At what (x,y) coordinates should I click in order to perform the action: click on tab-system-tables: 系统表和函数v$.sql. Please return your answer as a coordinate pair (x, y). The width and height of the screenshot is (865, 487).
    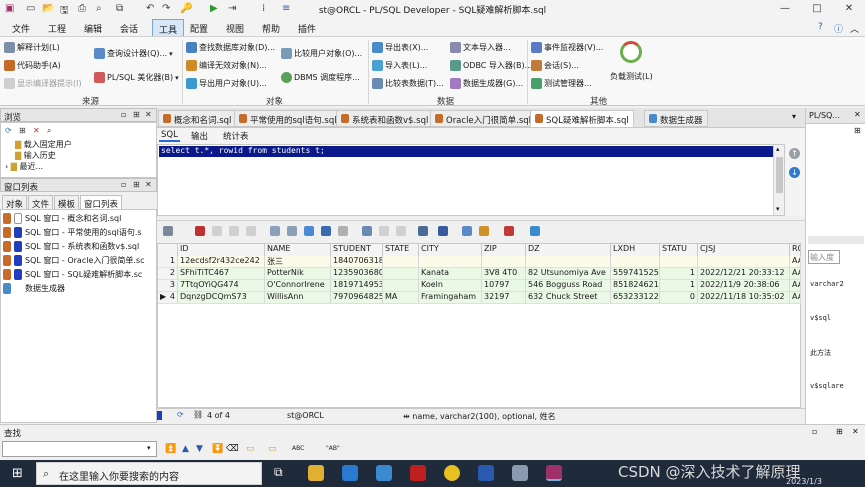
    Looking at the image, I should click on (385, 118).